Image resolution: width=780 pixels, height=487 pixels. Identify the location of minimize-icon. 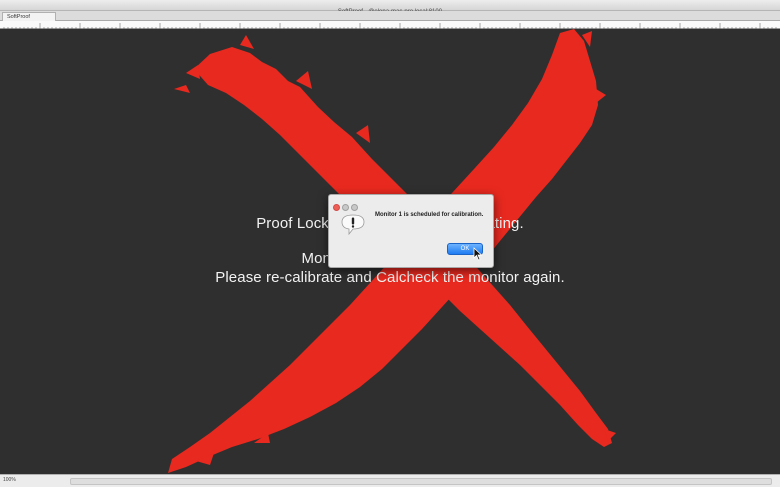
(345, 207).